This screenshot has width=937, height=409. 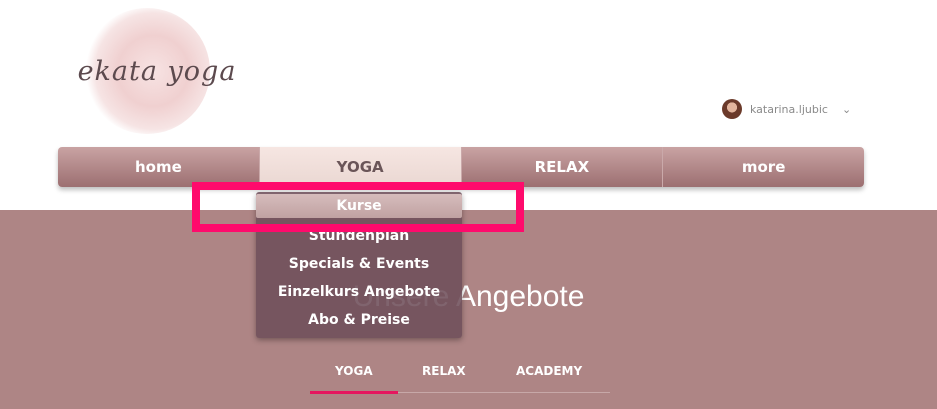 I want to click on dropdown-item-kurse: Kurse, so click(x=359, y=206).